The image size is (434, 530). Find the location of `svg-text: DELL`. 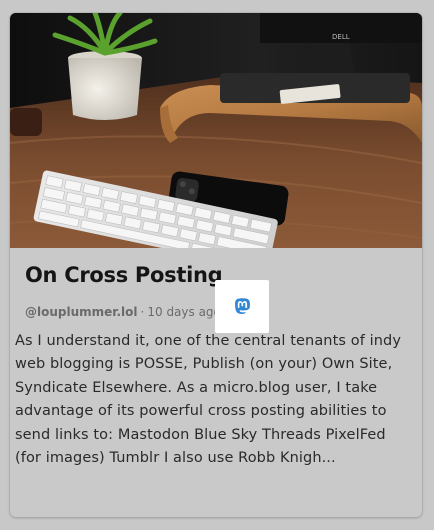

svg-text: DELL is located at coordinates (341, 37).